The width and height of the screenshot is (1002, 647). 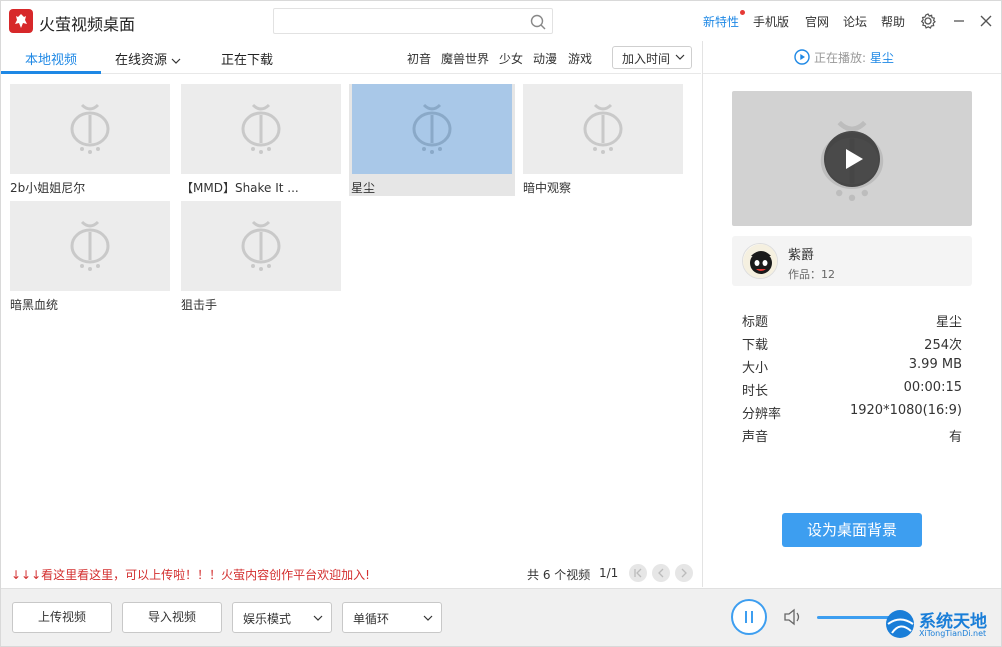 I want to click on minimize-icon, so click(x=959, y=21).